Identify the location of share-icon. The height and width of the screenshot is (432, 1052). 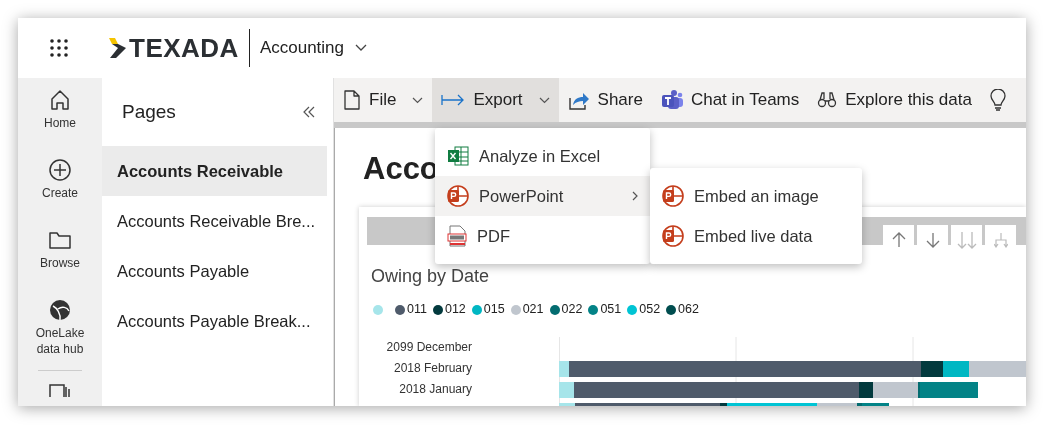
(578, 100).